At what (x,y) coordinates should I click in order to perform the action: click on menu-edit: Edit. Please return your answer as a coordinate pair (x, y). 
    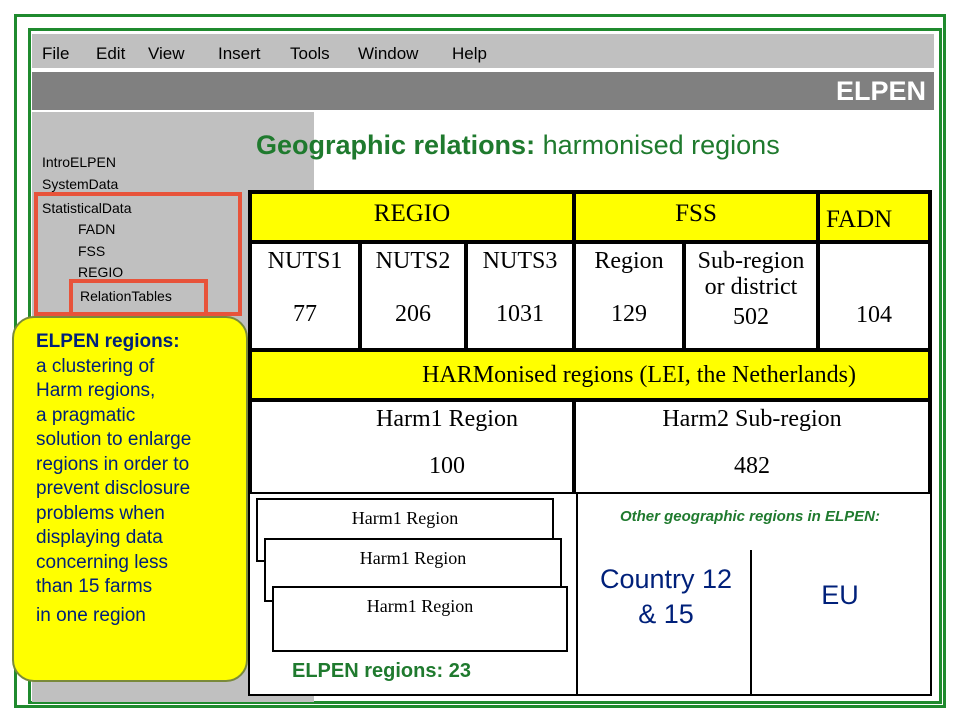
    Looking at the image, I should click on (110, 54).